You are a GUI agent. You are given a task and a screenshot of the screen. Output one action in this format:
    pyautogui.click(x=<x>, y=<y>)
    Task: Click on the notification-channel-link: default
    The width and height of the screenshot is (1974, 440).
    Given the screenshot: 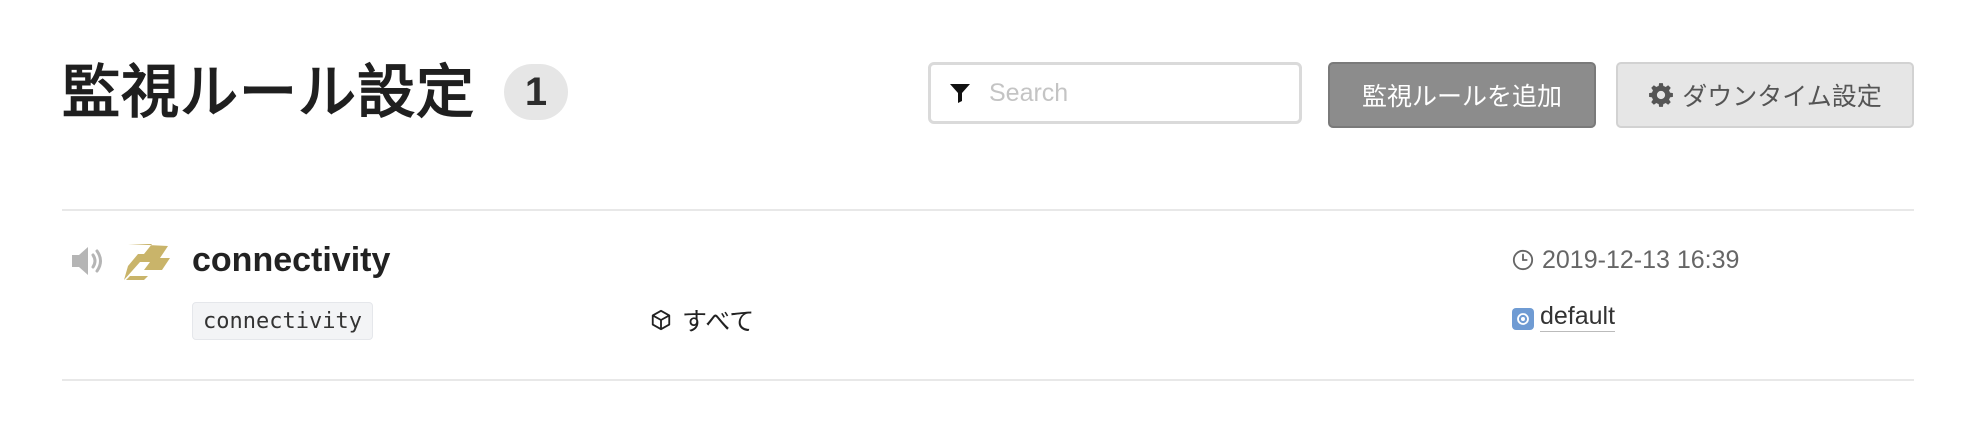 What is the action you would take?
    pyautogui.click(x=1578, y=316)
    